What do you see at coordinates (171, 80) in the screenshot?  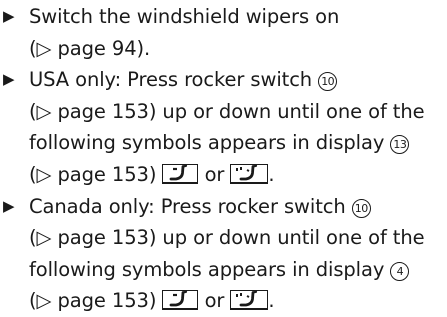 I see `step-text: USA only: Press rocker switch` at bounding box center [171, 80].